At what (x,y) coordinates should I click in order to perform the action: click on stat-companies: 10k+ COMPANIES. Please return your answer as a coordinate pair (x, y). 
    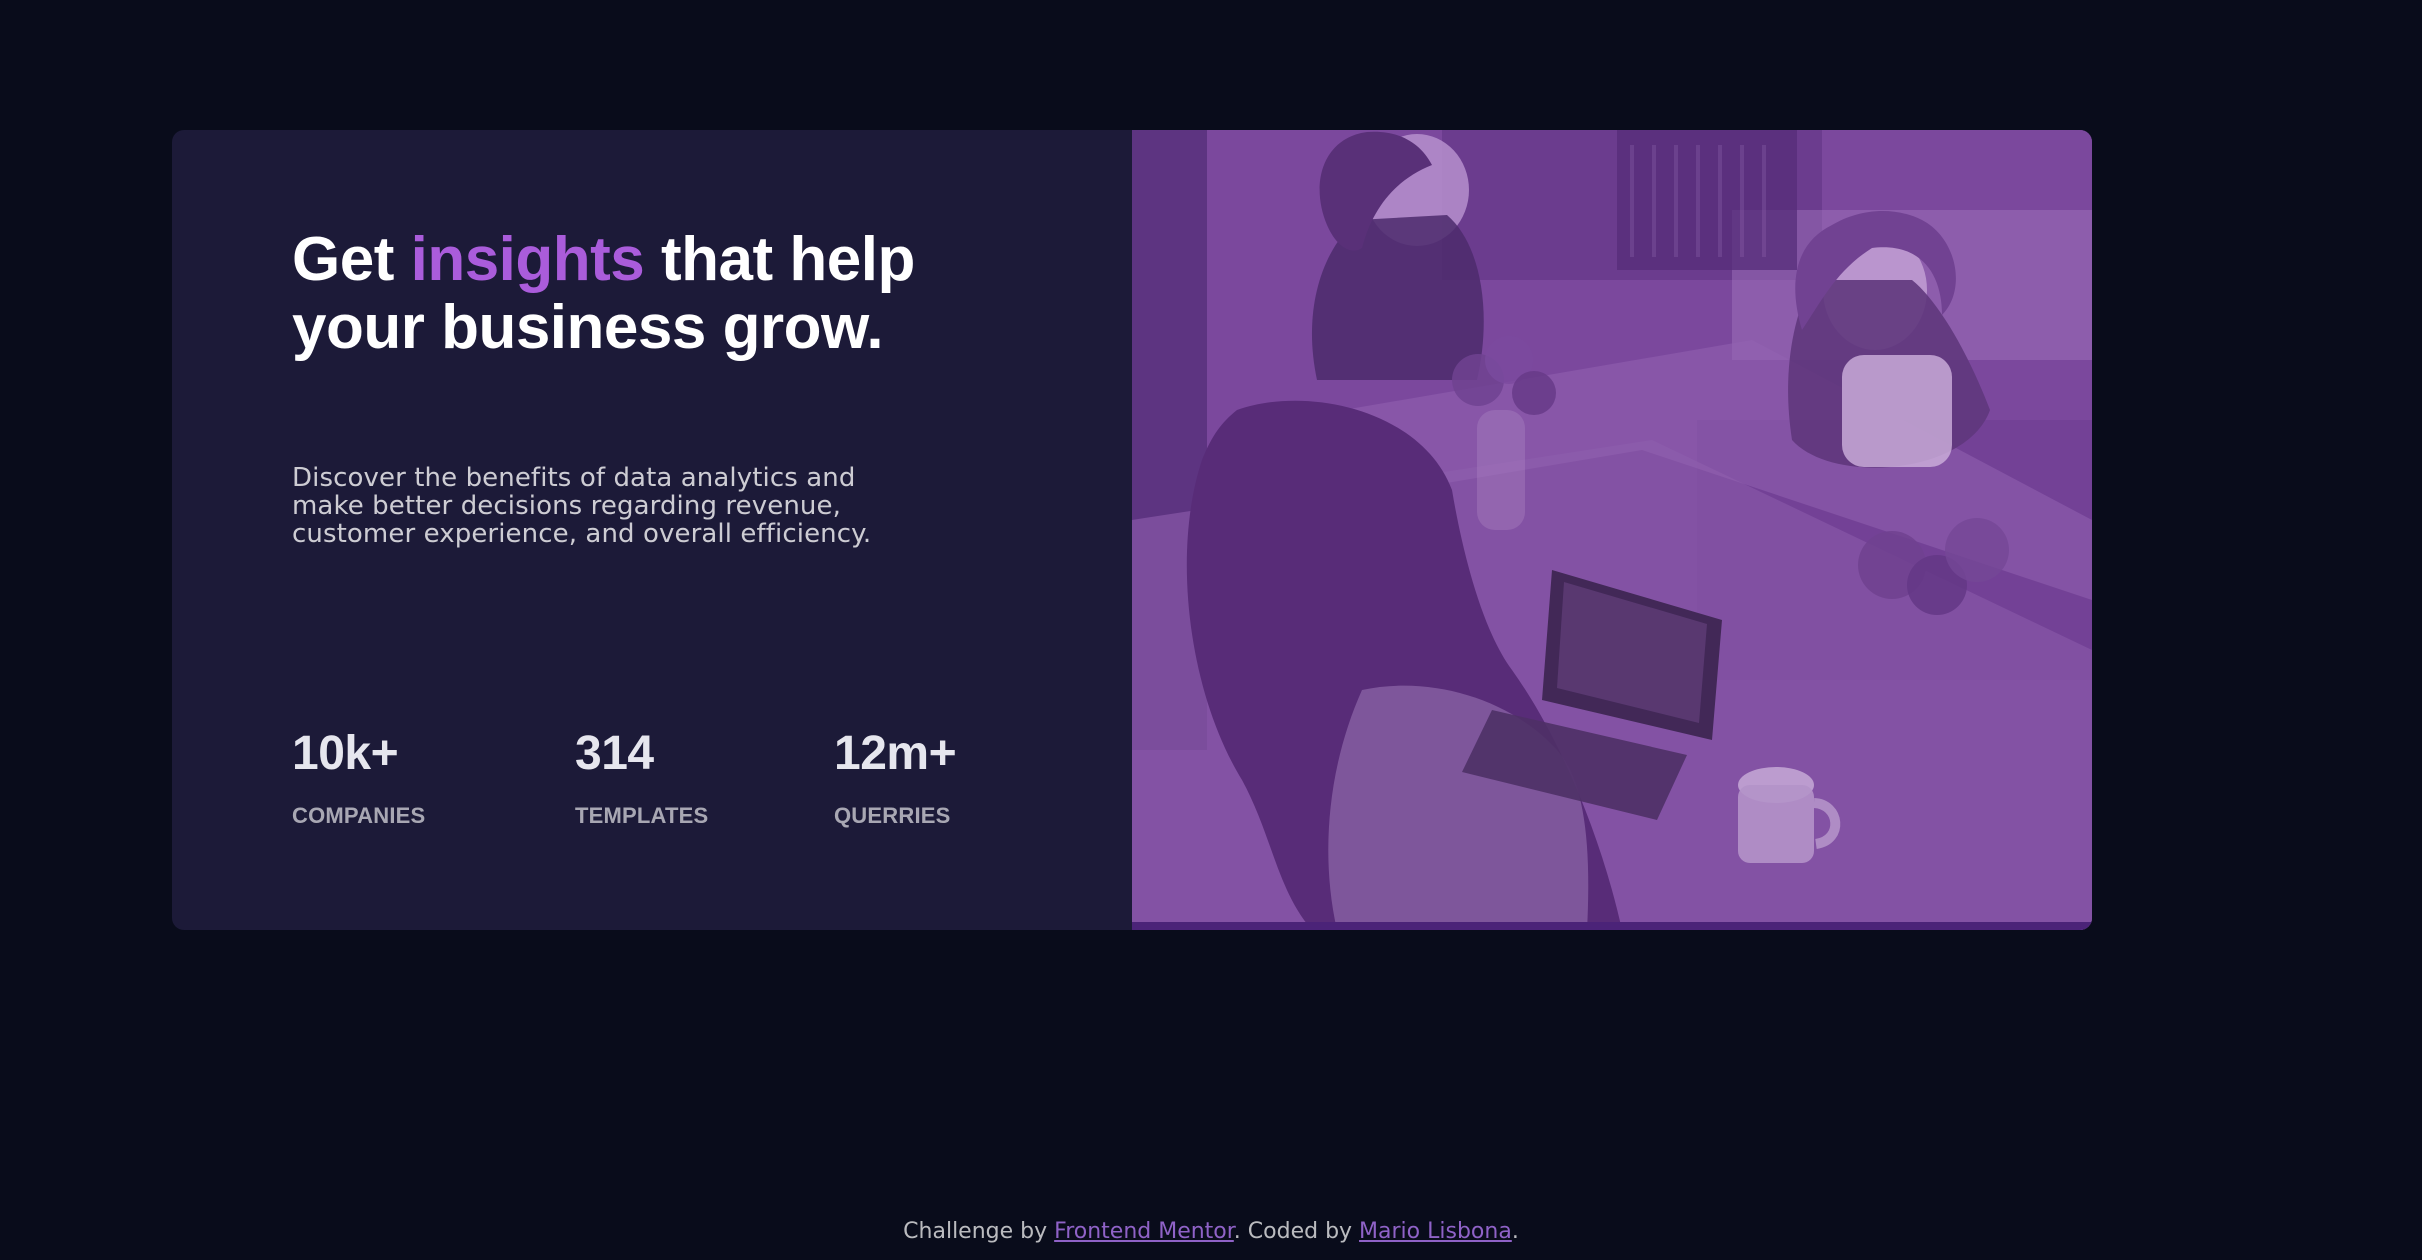
    Looking at the image, I should click on (358, 786).